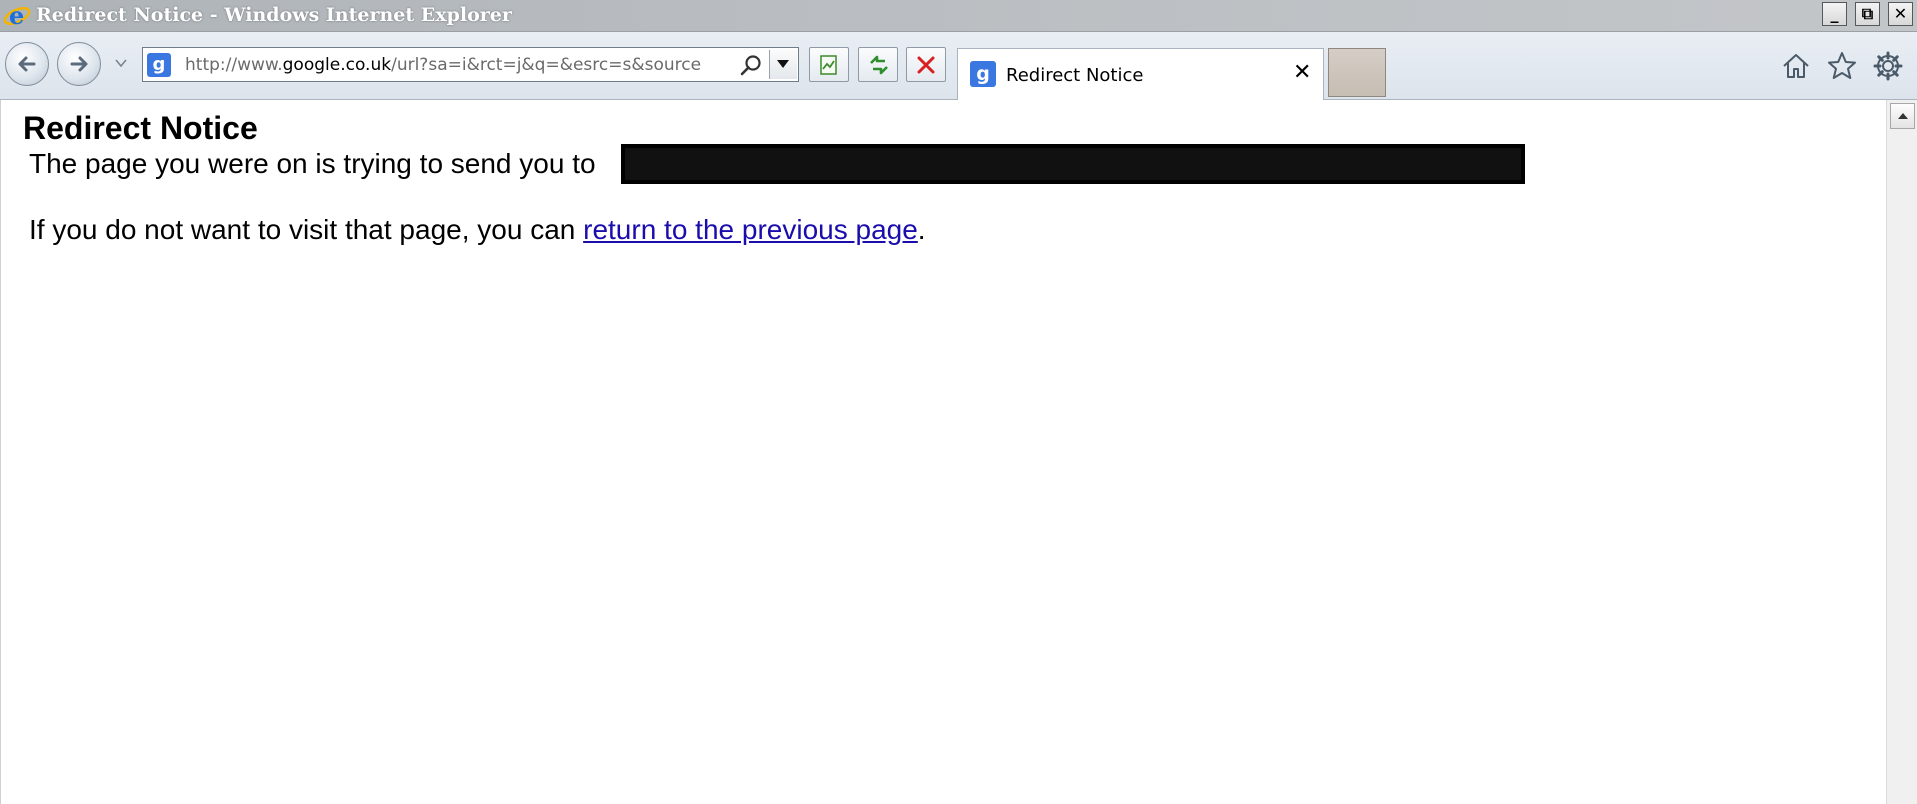  I want to click on page-title: Redirect Notice, so click(140, 128).